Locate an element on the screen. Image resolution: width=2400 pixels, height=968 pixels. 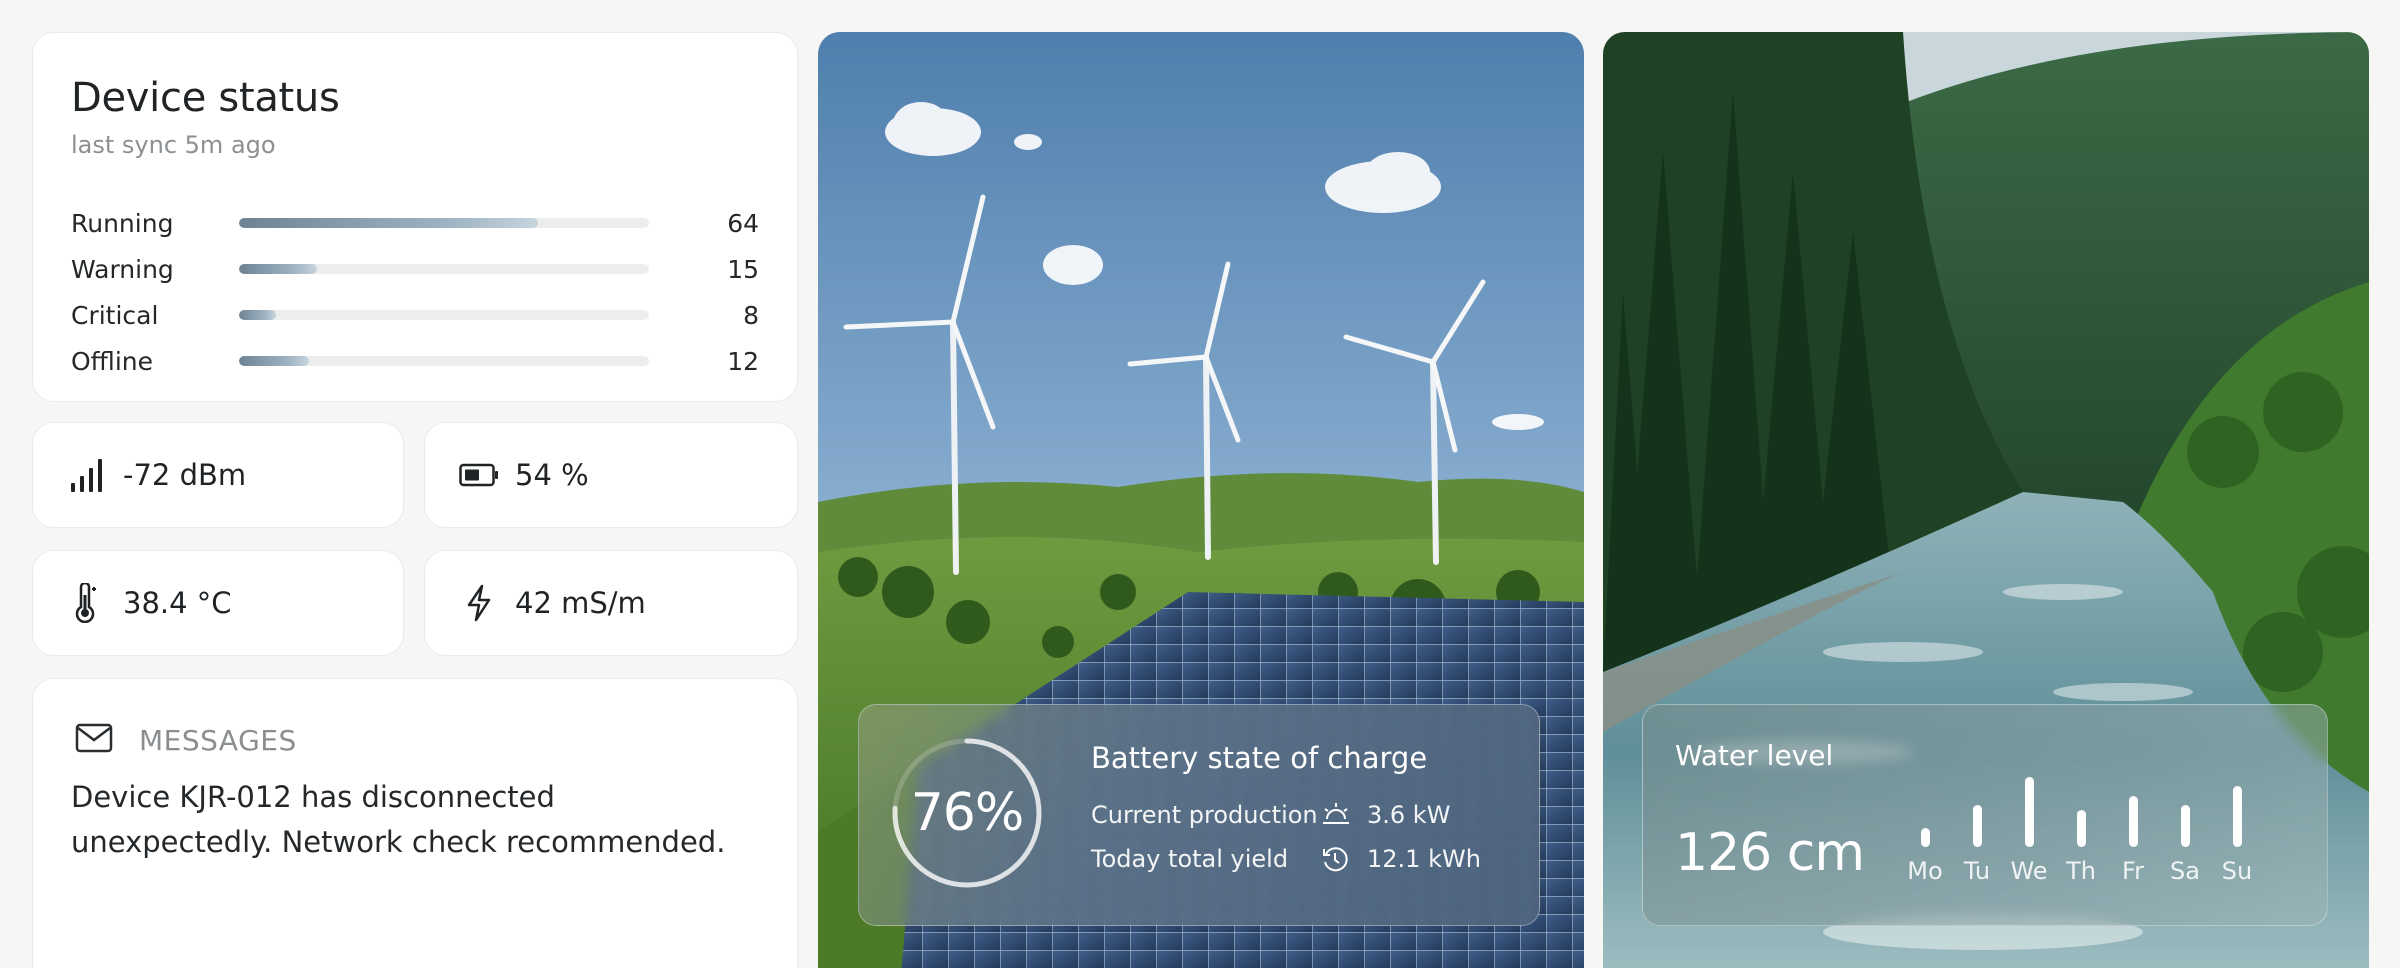
water-level-bar-th is located at coordinates (2081, 828).